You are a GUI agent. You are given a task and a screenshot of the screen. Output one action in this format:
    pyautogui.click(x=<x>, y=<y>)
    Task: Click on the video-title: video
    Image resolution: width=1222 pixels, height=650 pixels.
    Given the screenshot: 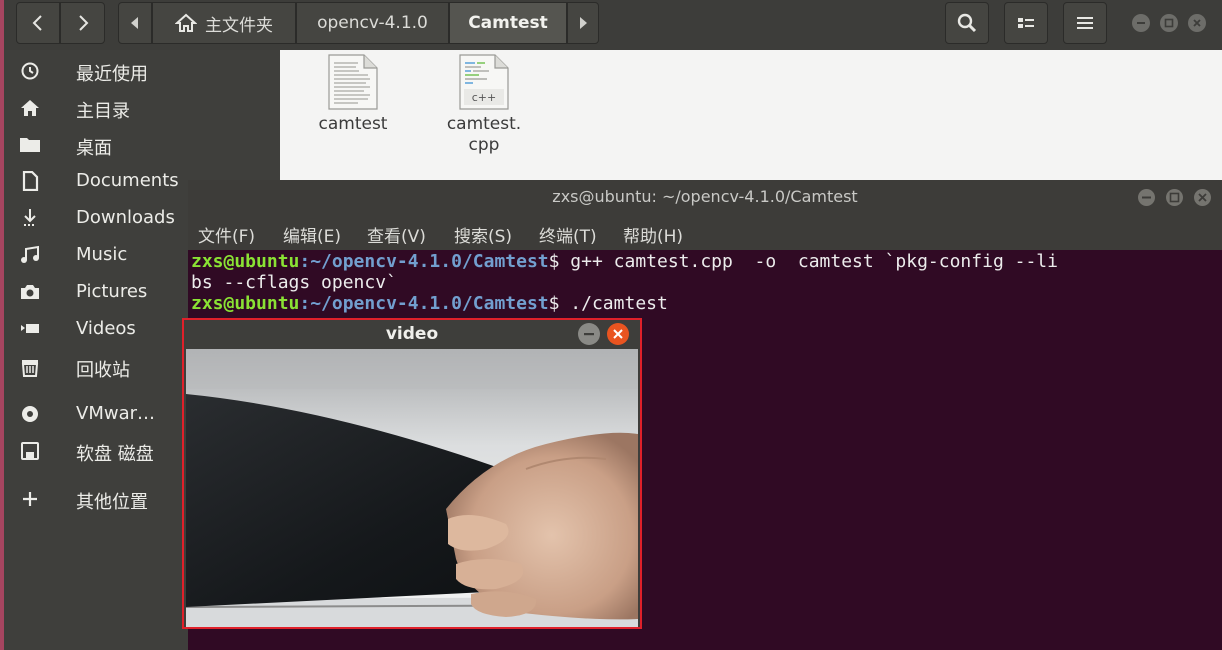 What is the action you would take?
    pyautogui.click(x=412, y=334)
    